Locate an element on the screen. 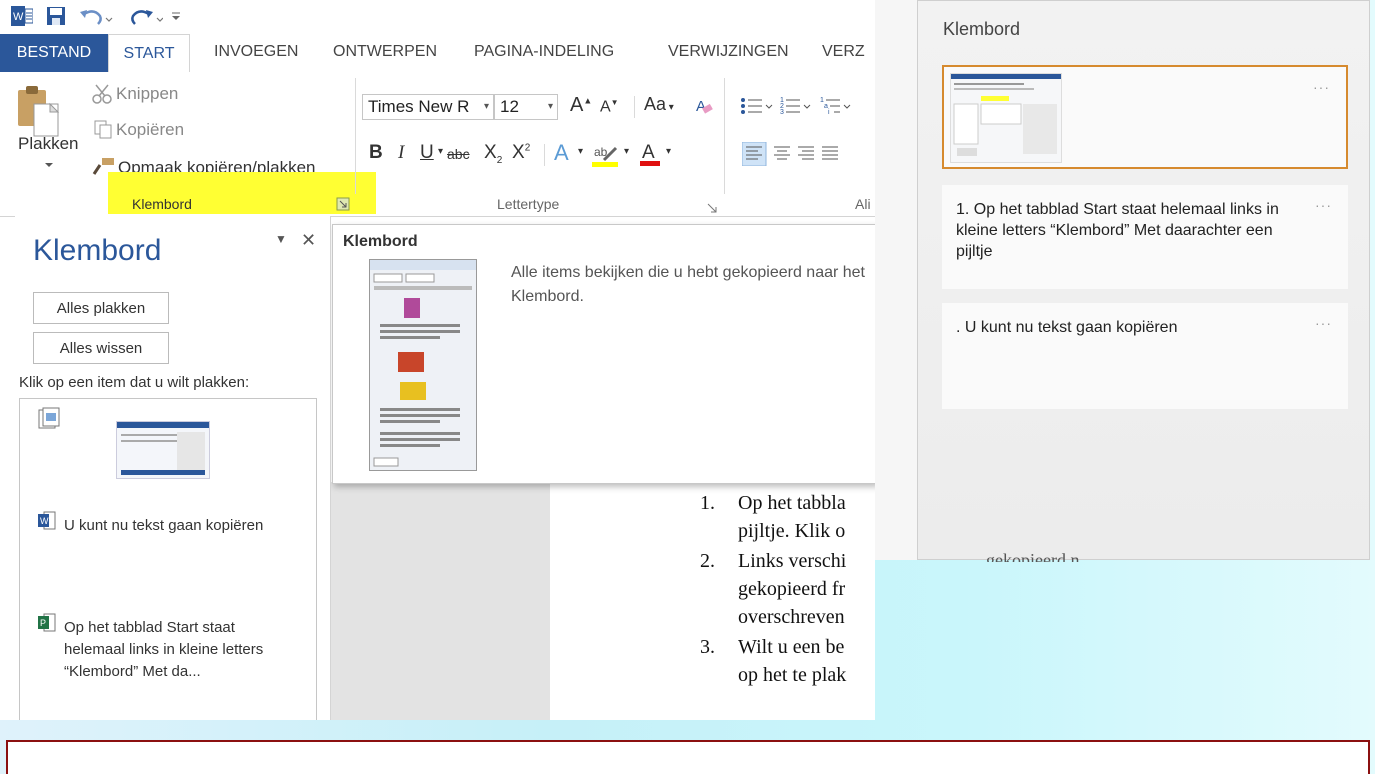 The image size is (1375, 774). doc-line: Links verschi is located at coordinates (792, 561).